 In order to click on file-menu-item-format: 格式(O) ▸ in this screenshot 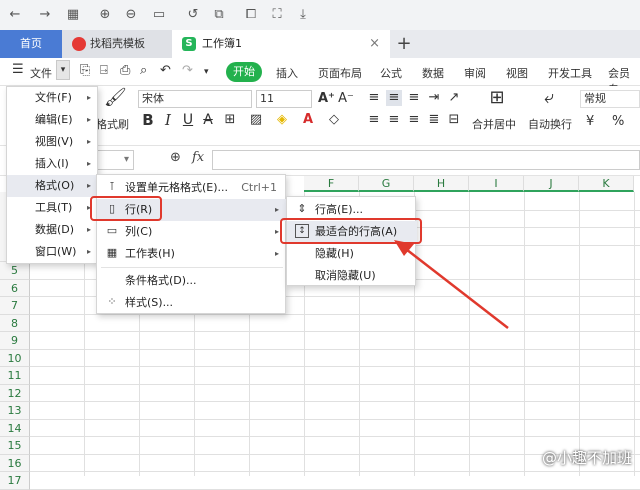, I will do `click(53, 186)`.